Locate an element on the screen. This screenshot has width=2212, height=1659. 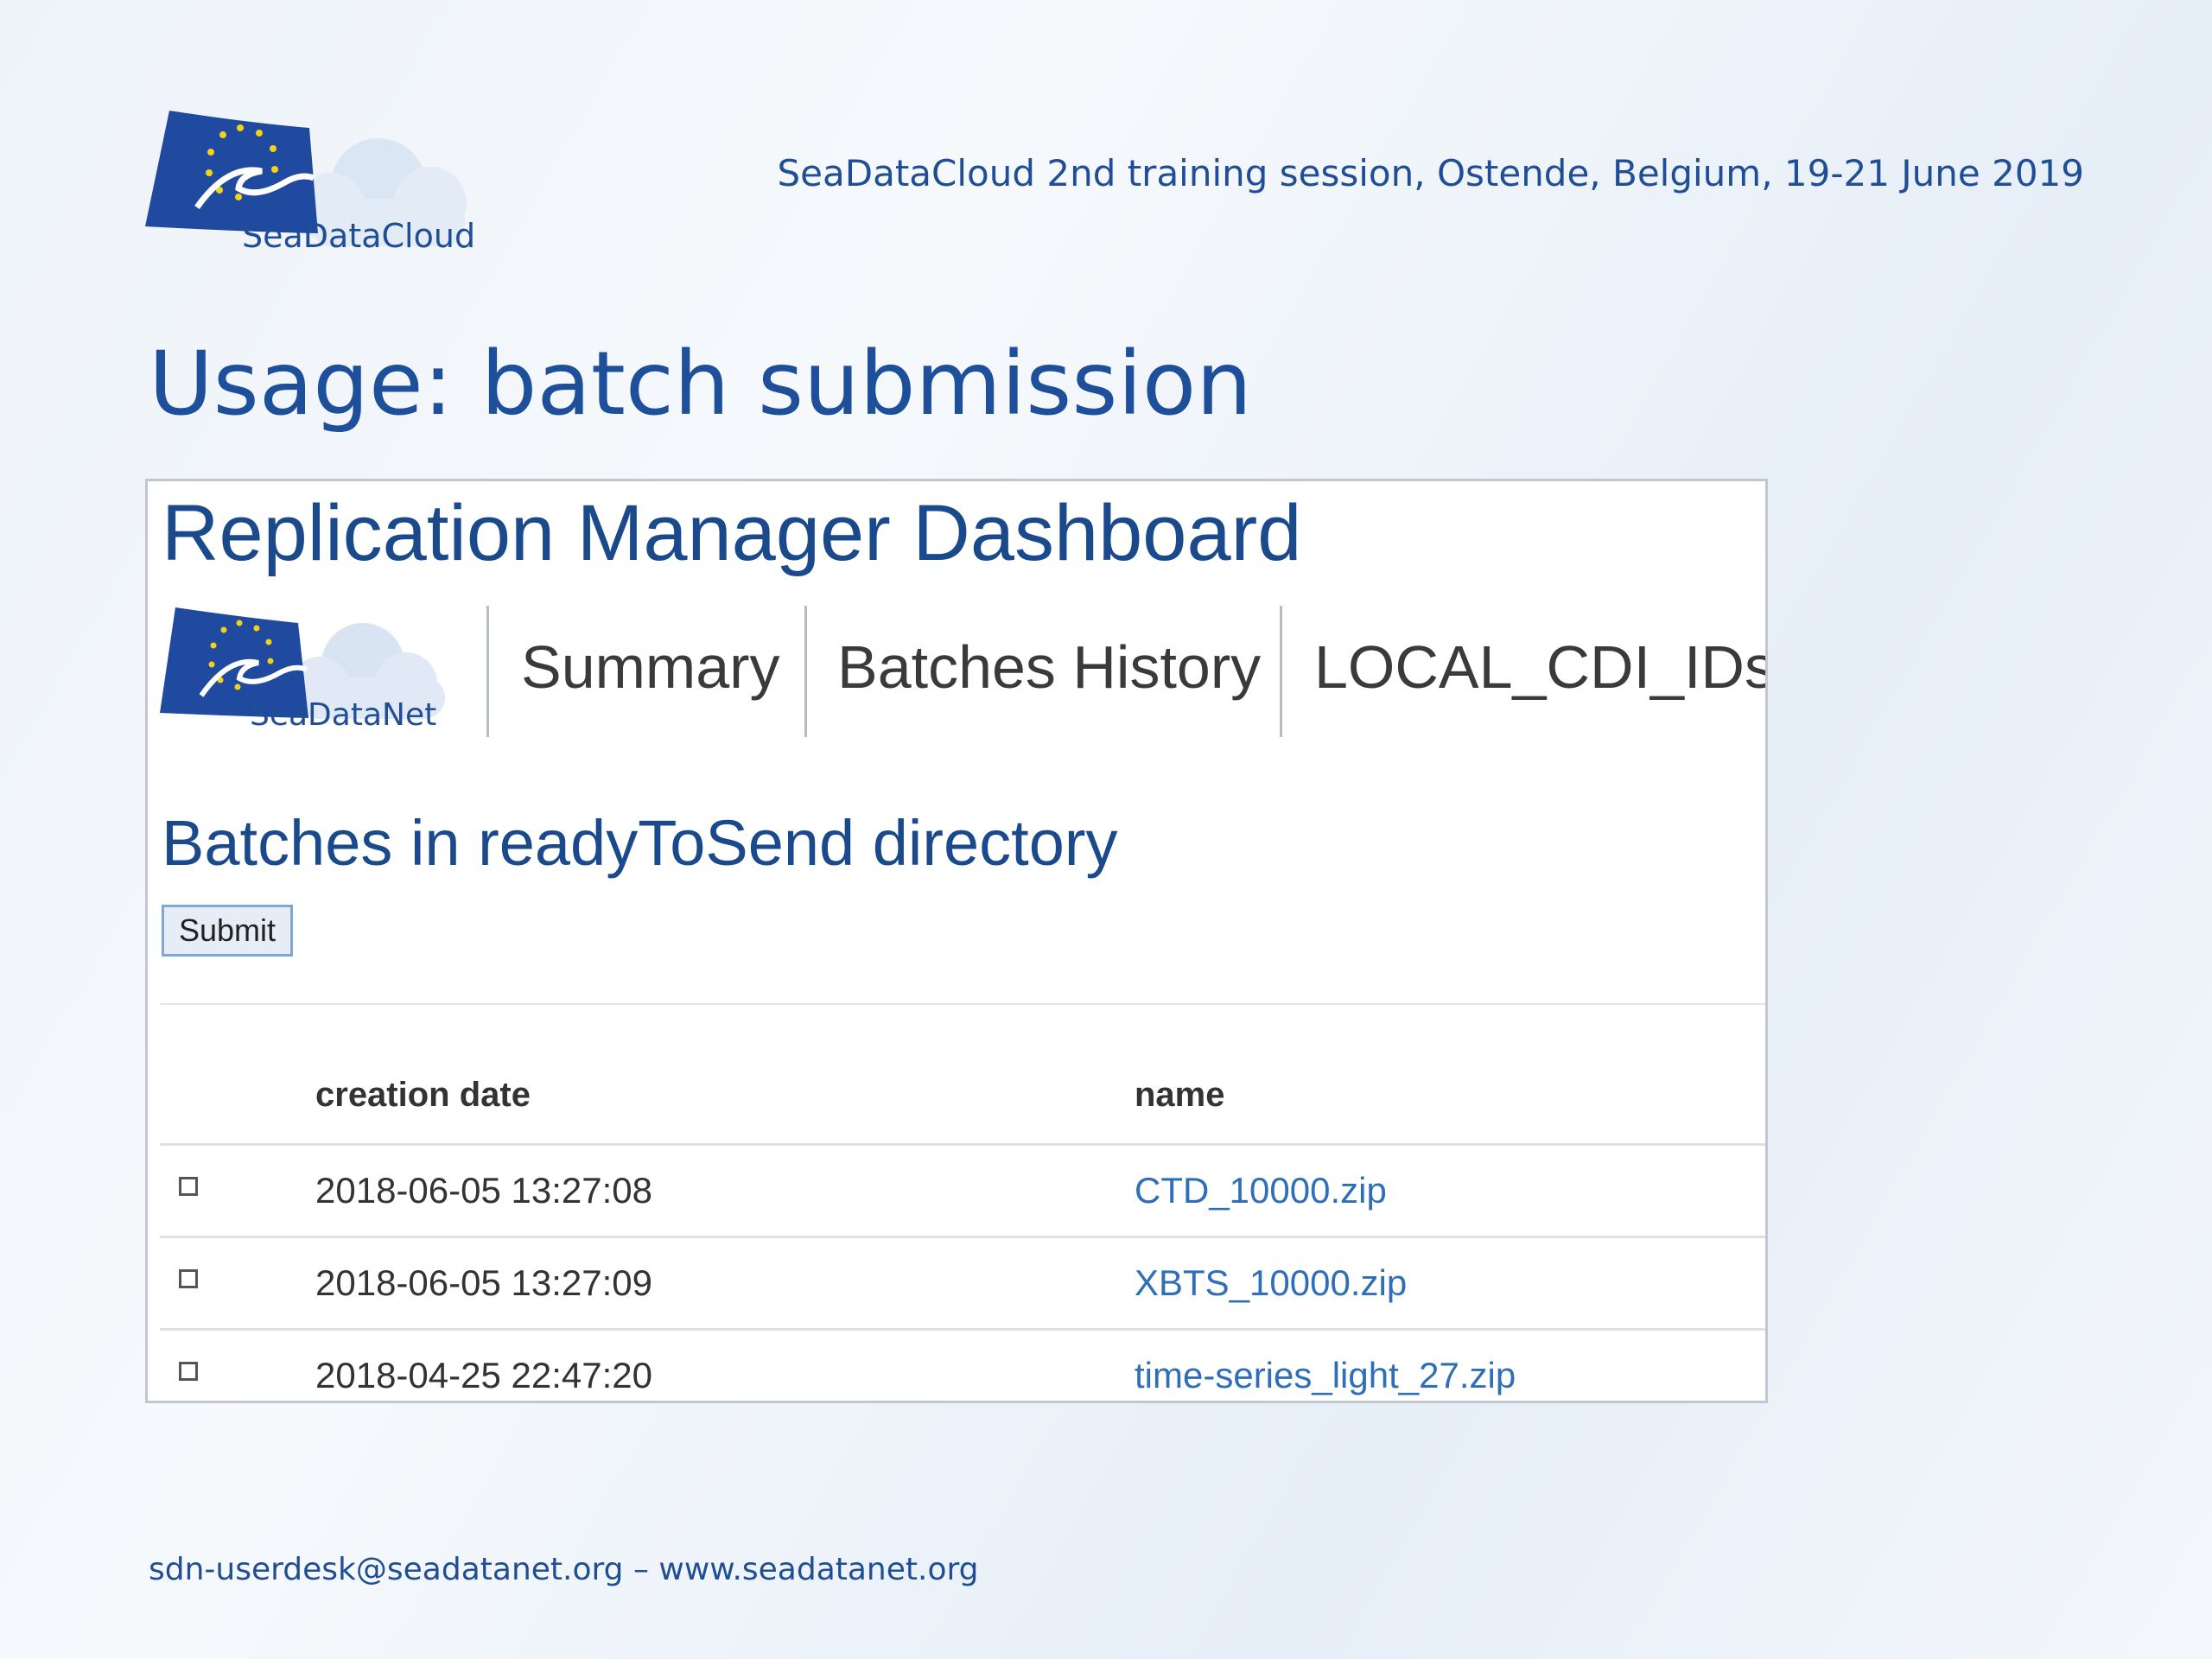
dashboard-title: Replication Manager Dashboard is located at coordinates (732, 533).